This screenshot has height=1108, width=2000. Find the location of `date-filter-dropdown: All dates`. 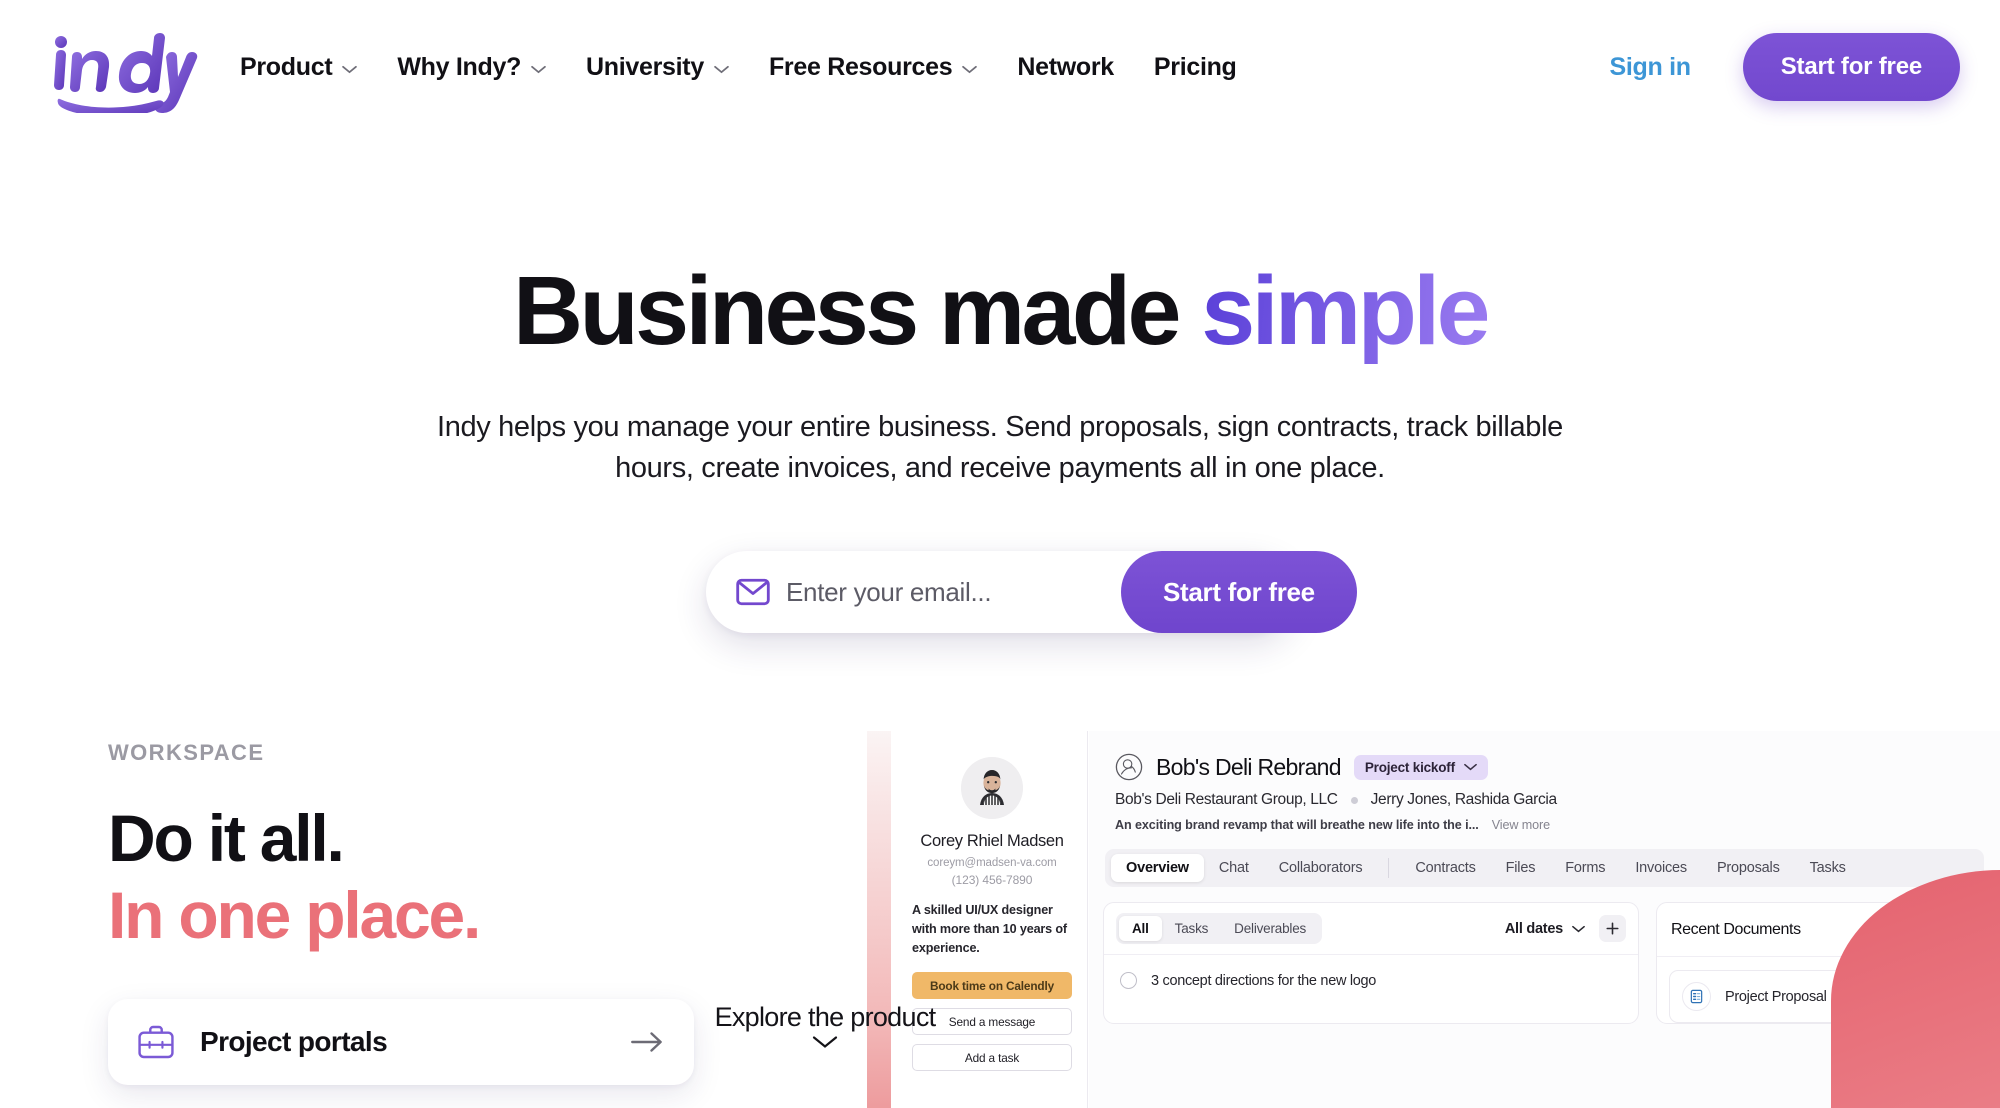

date-filter-dropdown: All dates is located at coordinates (1545, 929).